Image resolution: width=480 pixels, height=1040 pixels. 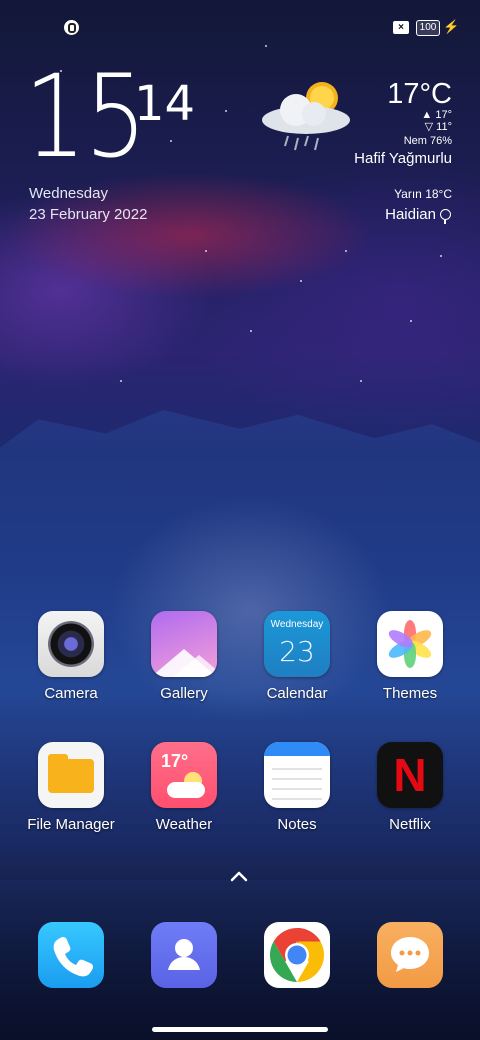 I want to click on clock-day: Wednesday, so click(x=68, y=193).